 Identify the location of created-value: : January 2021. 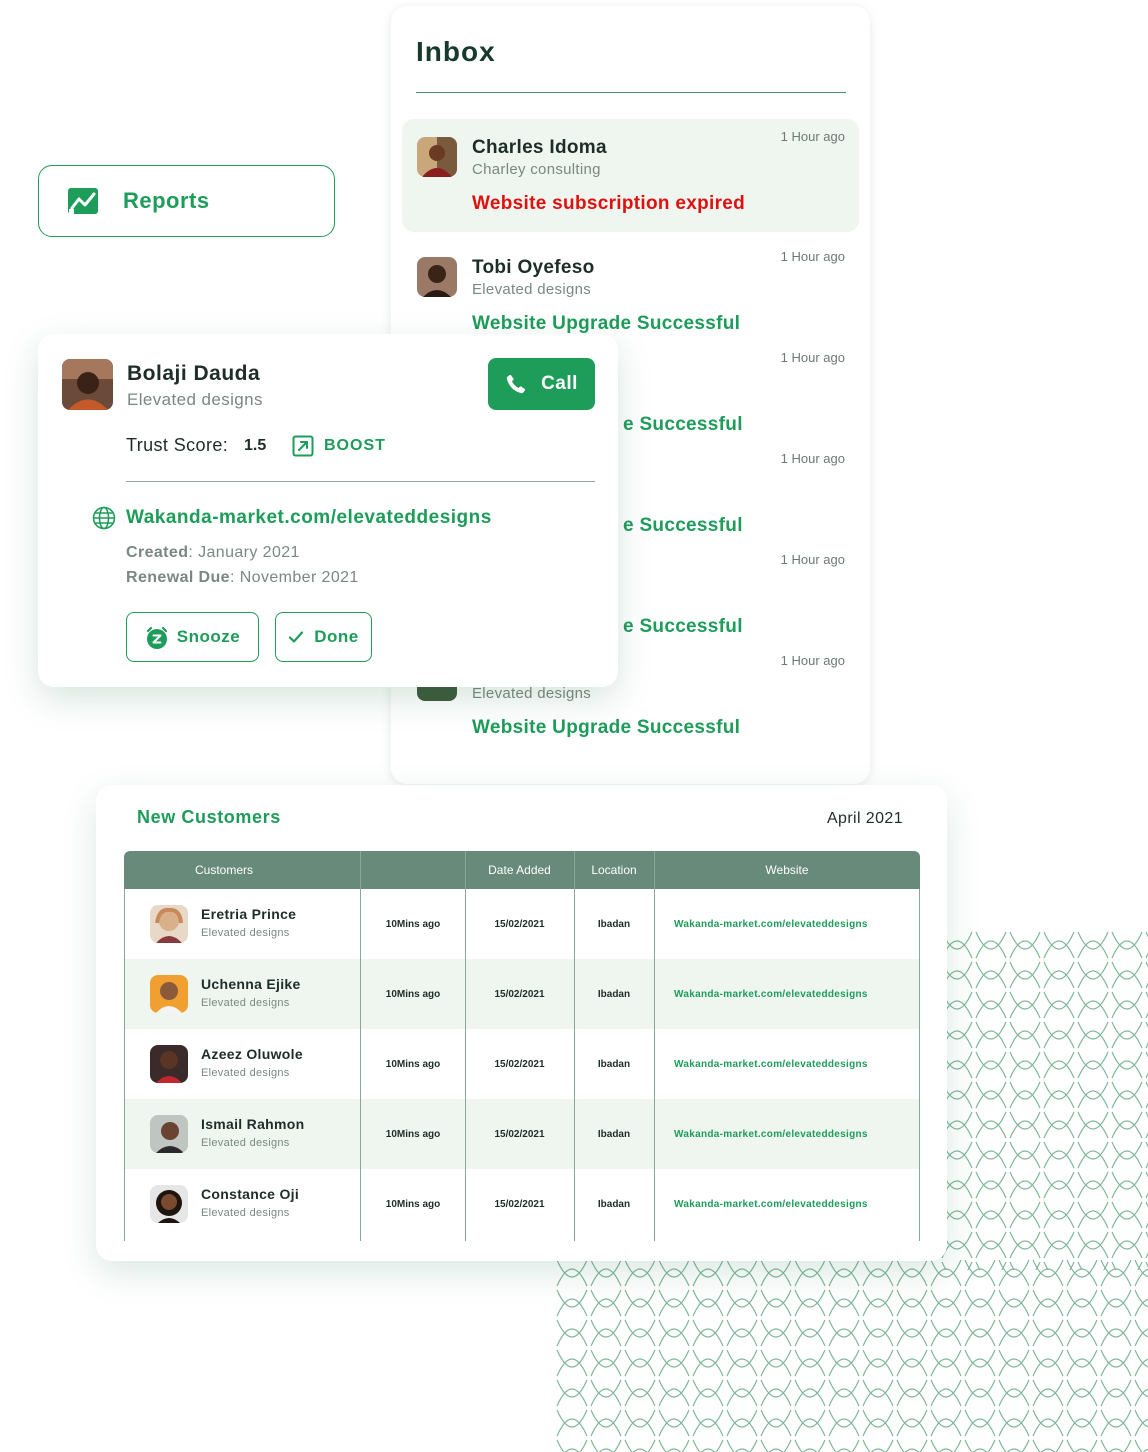
(244, 552).